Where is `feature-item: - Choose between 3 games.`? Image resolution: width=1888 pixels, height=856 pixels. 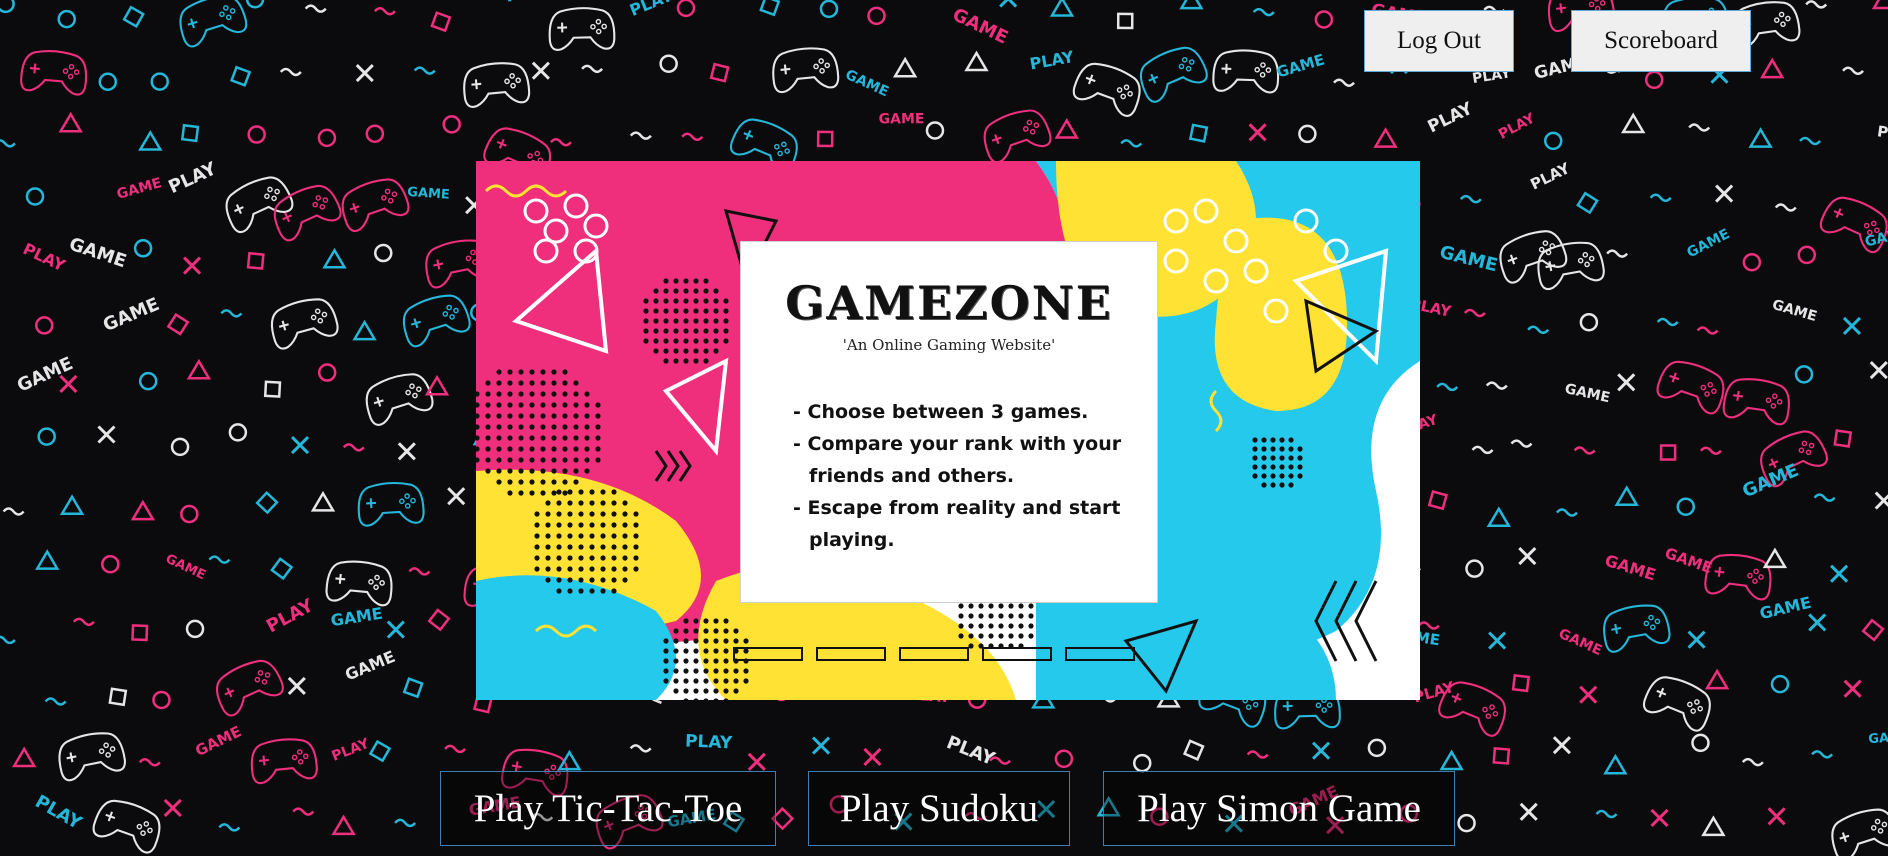
feature-item: - Choose between 3 games. is located at coordinates (941, 412).